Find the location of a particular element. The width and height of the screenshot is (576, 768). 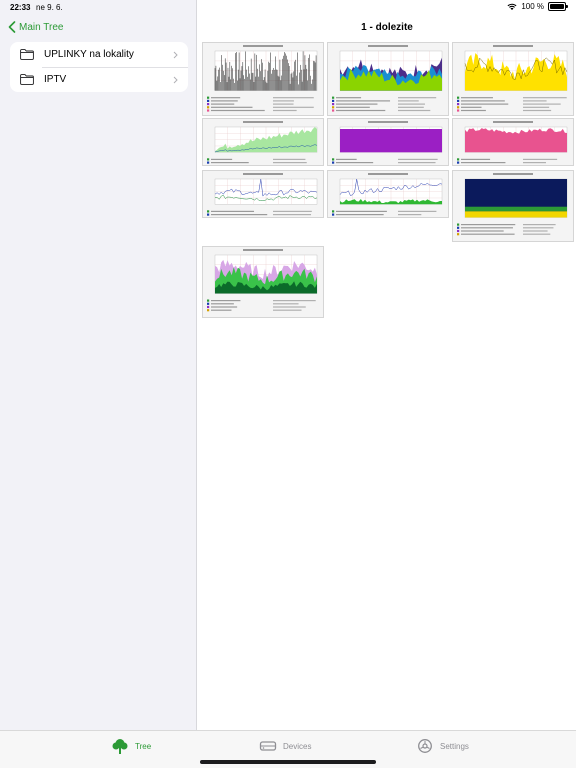

tab-label: Devices is located at coordinates (297, 746).